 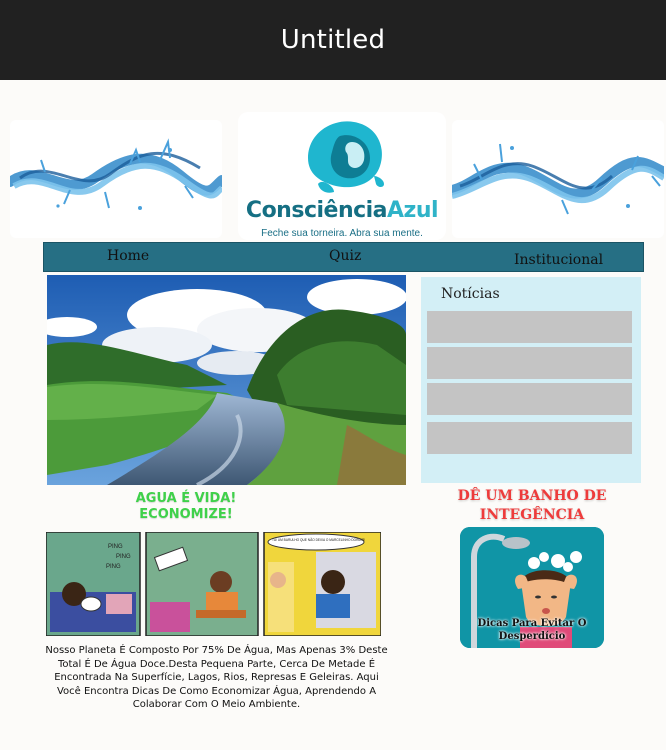 I want to click on water-splash-image-left, so click(x=116, y=179).